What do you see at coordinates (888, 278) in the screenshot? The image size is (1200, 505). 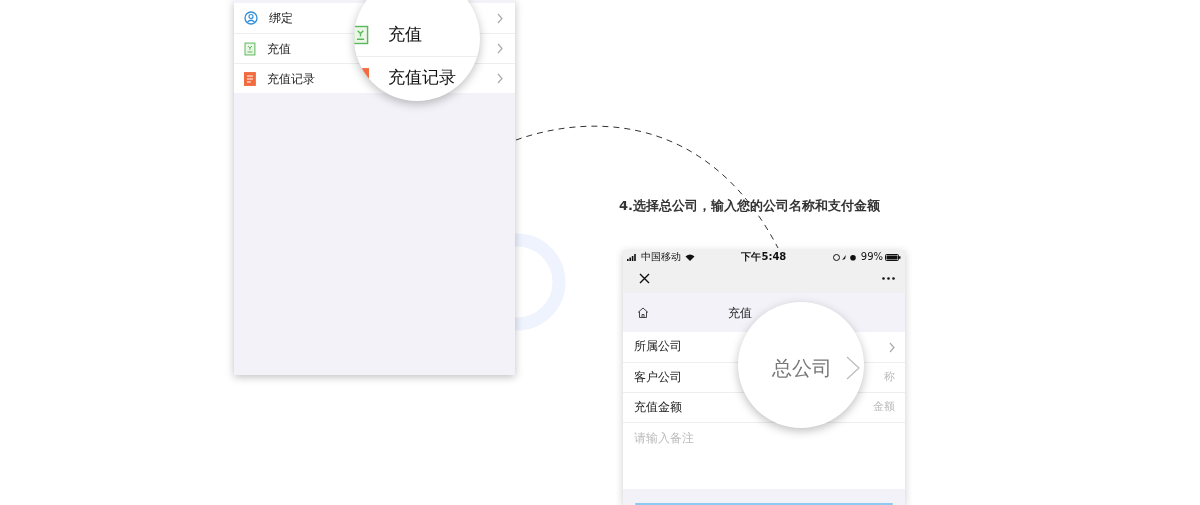 I see `more-icon` at bounding box center [888, 278].